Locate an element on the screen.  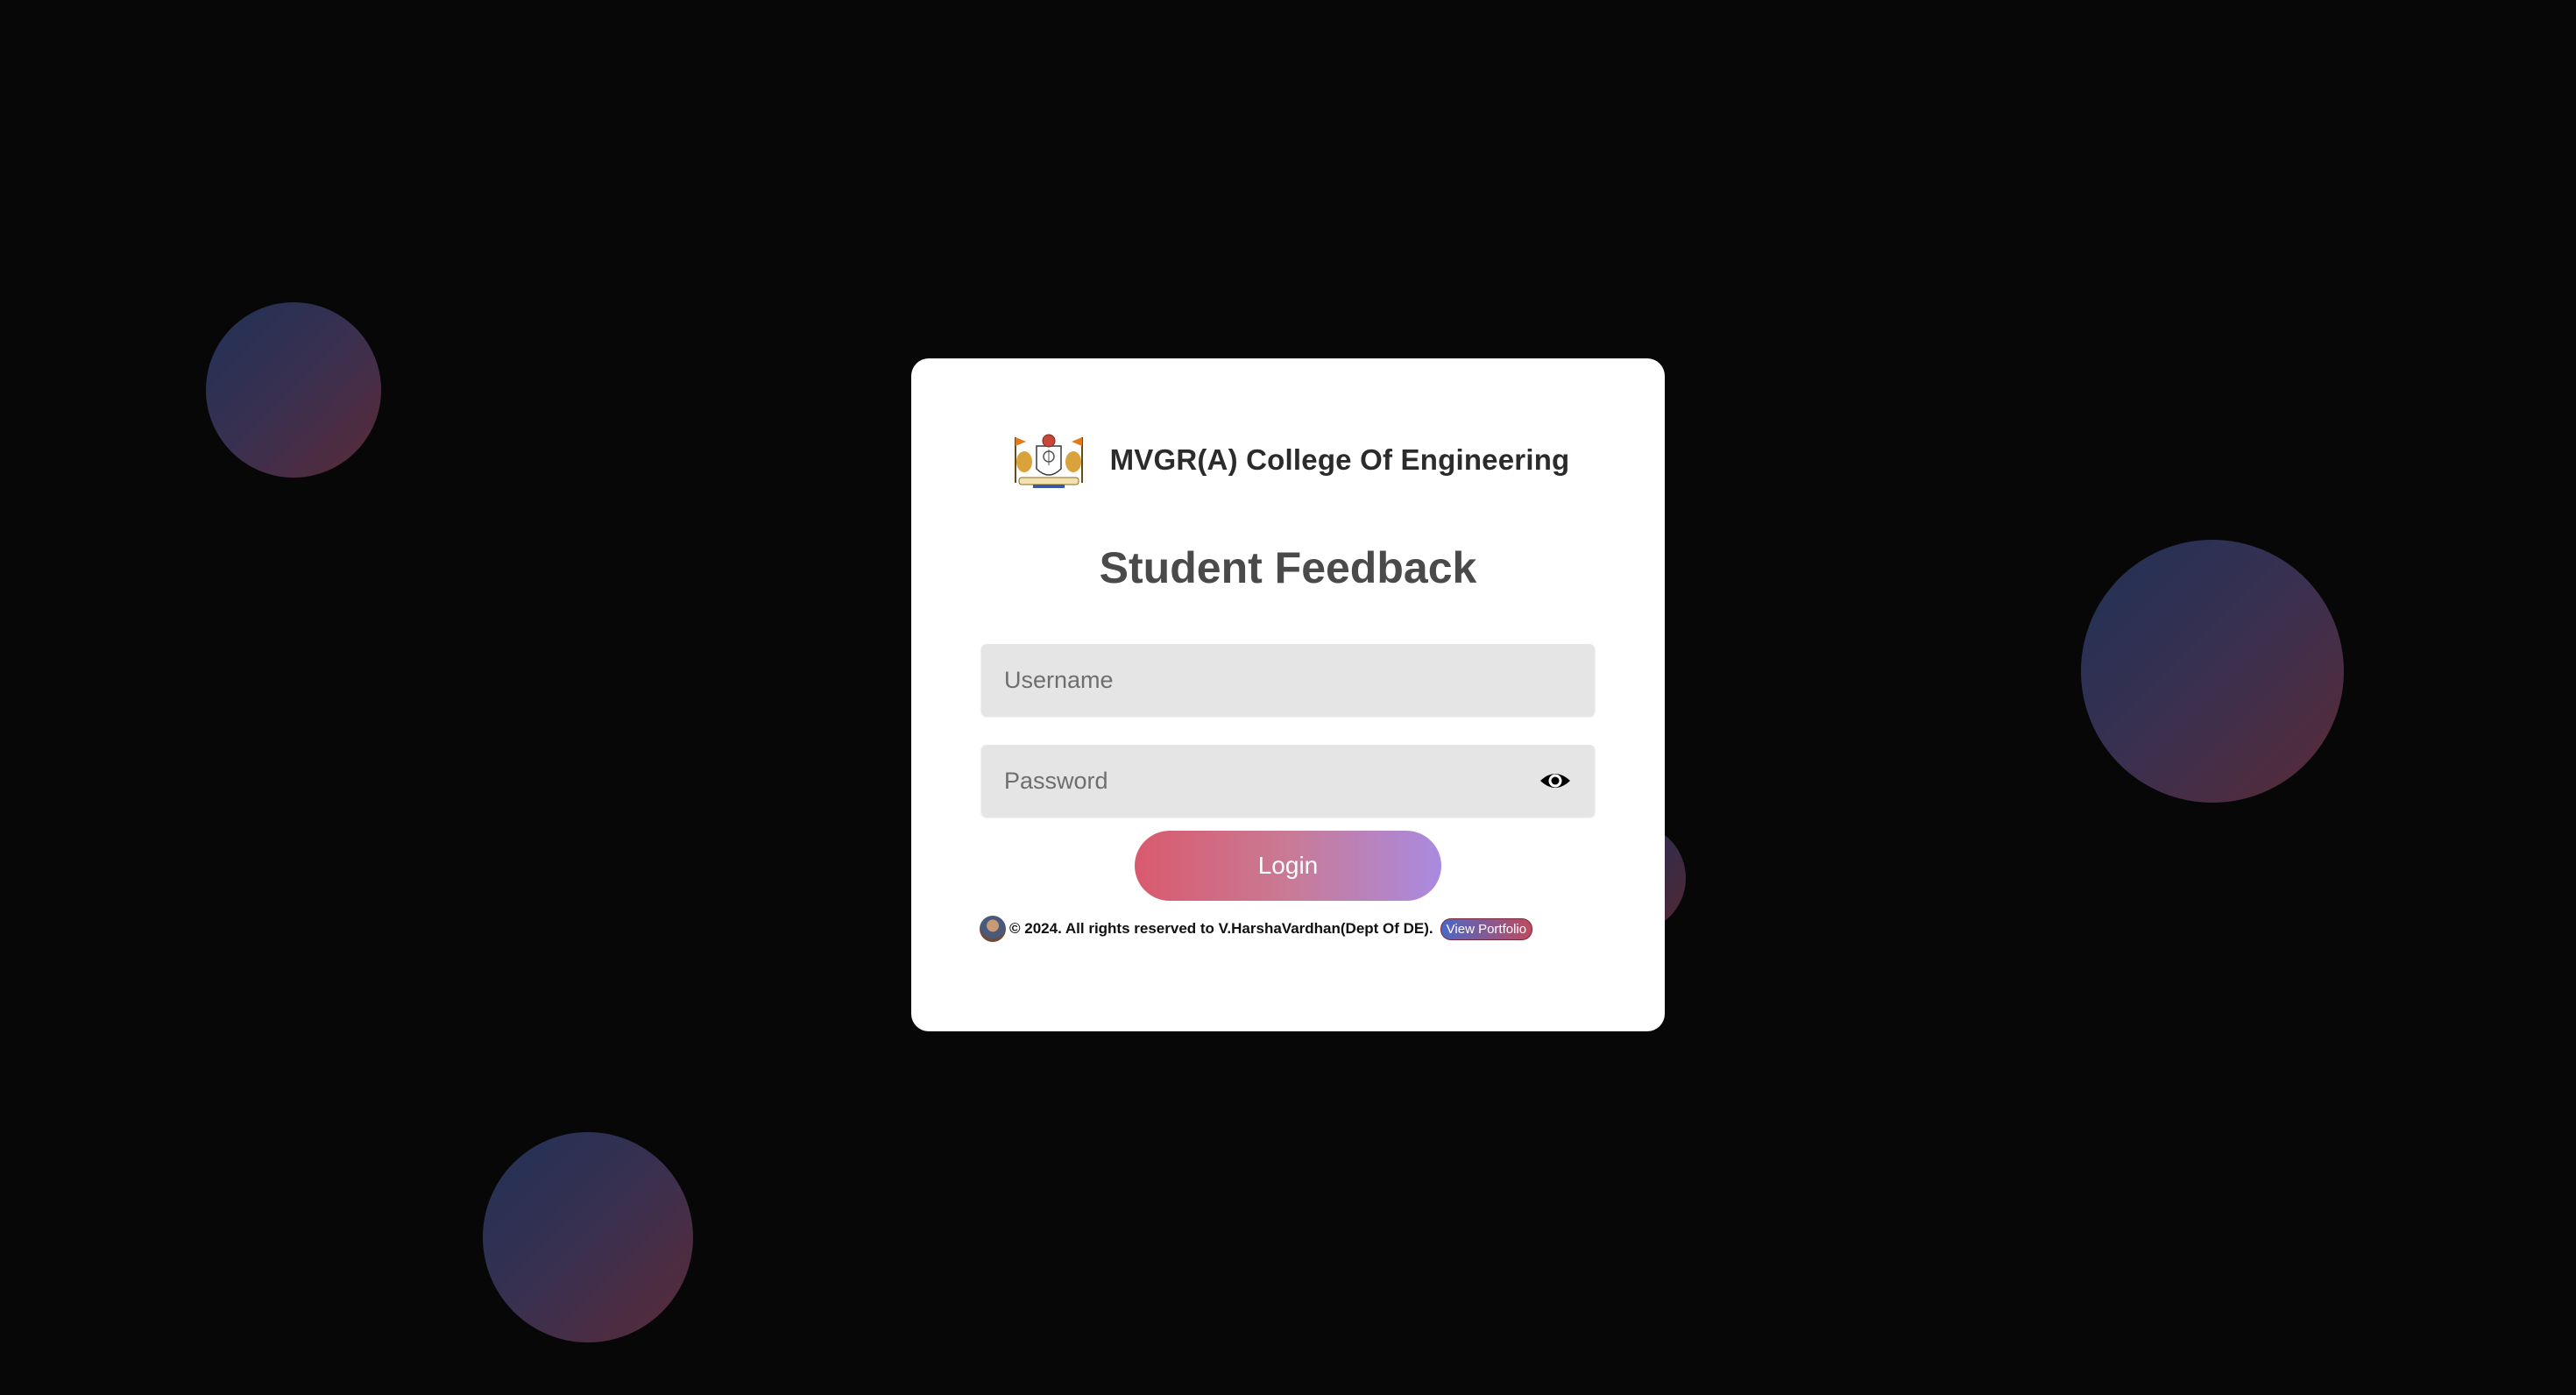
eye-icon is located at coordinates (1555, 781).